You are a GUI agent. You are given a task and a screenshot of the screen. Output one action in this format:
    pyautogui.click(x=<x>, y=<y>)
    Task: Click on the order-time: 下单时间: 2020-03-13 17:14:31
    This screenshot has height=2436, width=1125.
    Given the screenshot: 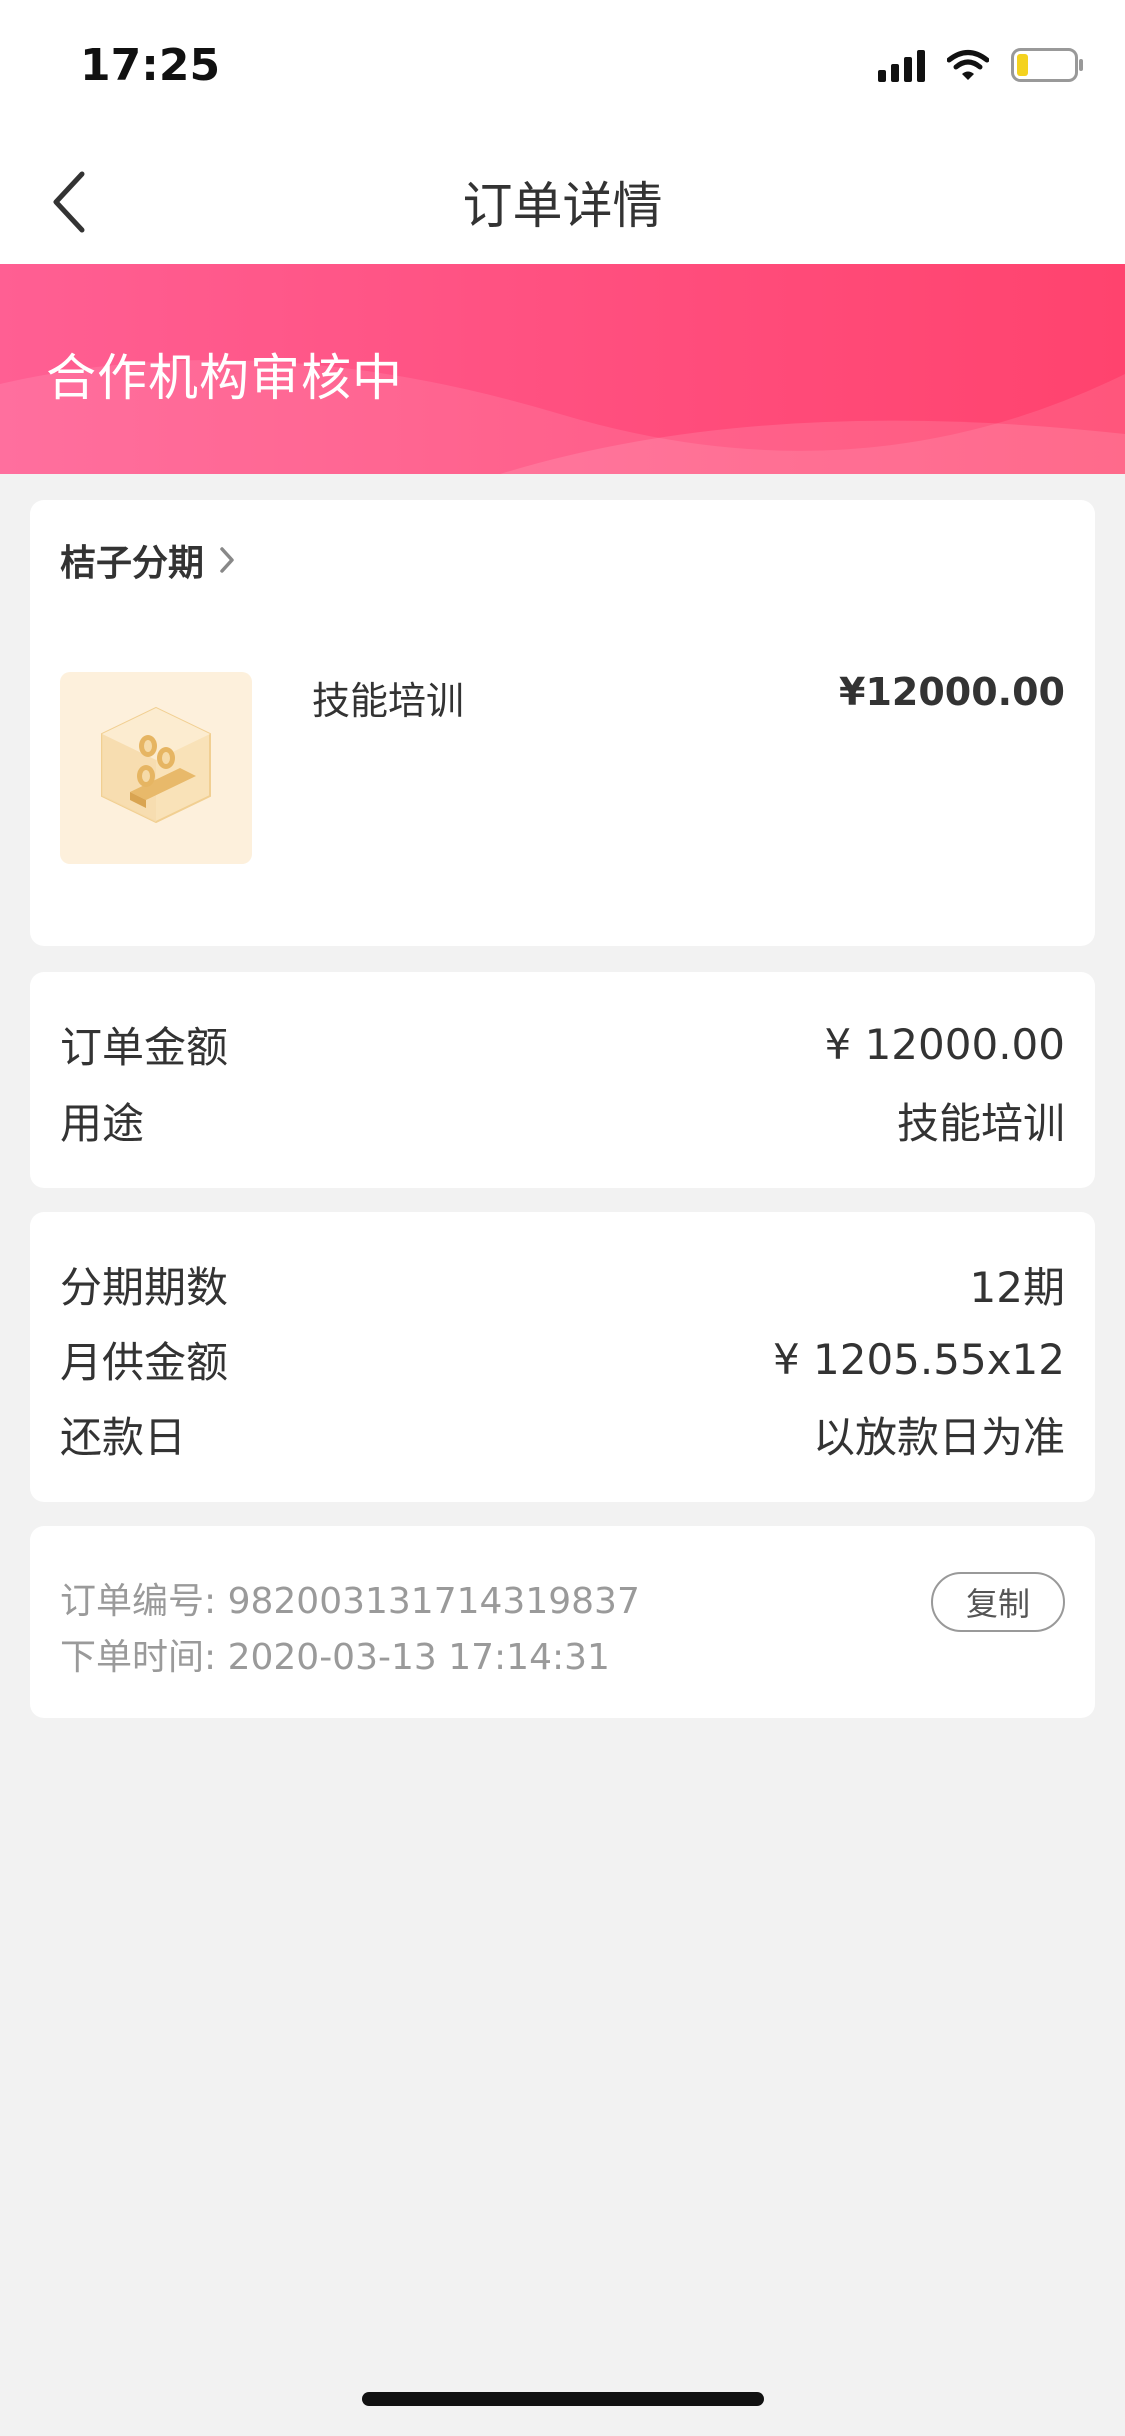 What is the action you would take?
    pyautogui.click(x=335, y=1657)
    